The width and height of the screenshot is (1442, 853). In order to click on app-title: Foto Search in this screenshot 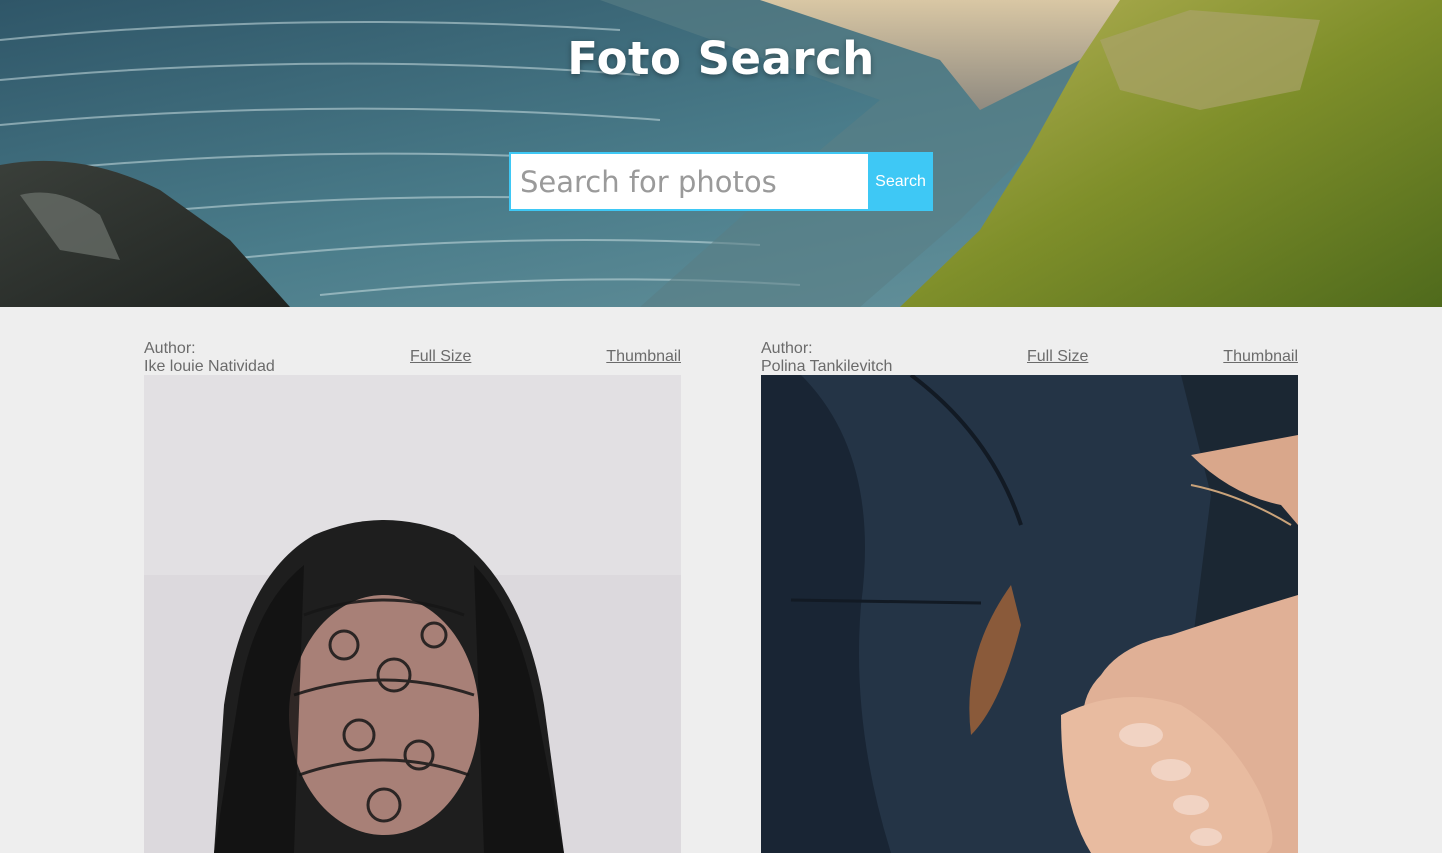, I will do `click(721, 58)`.